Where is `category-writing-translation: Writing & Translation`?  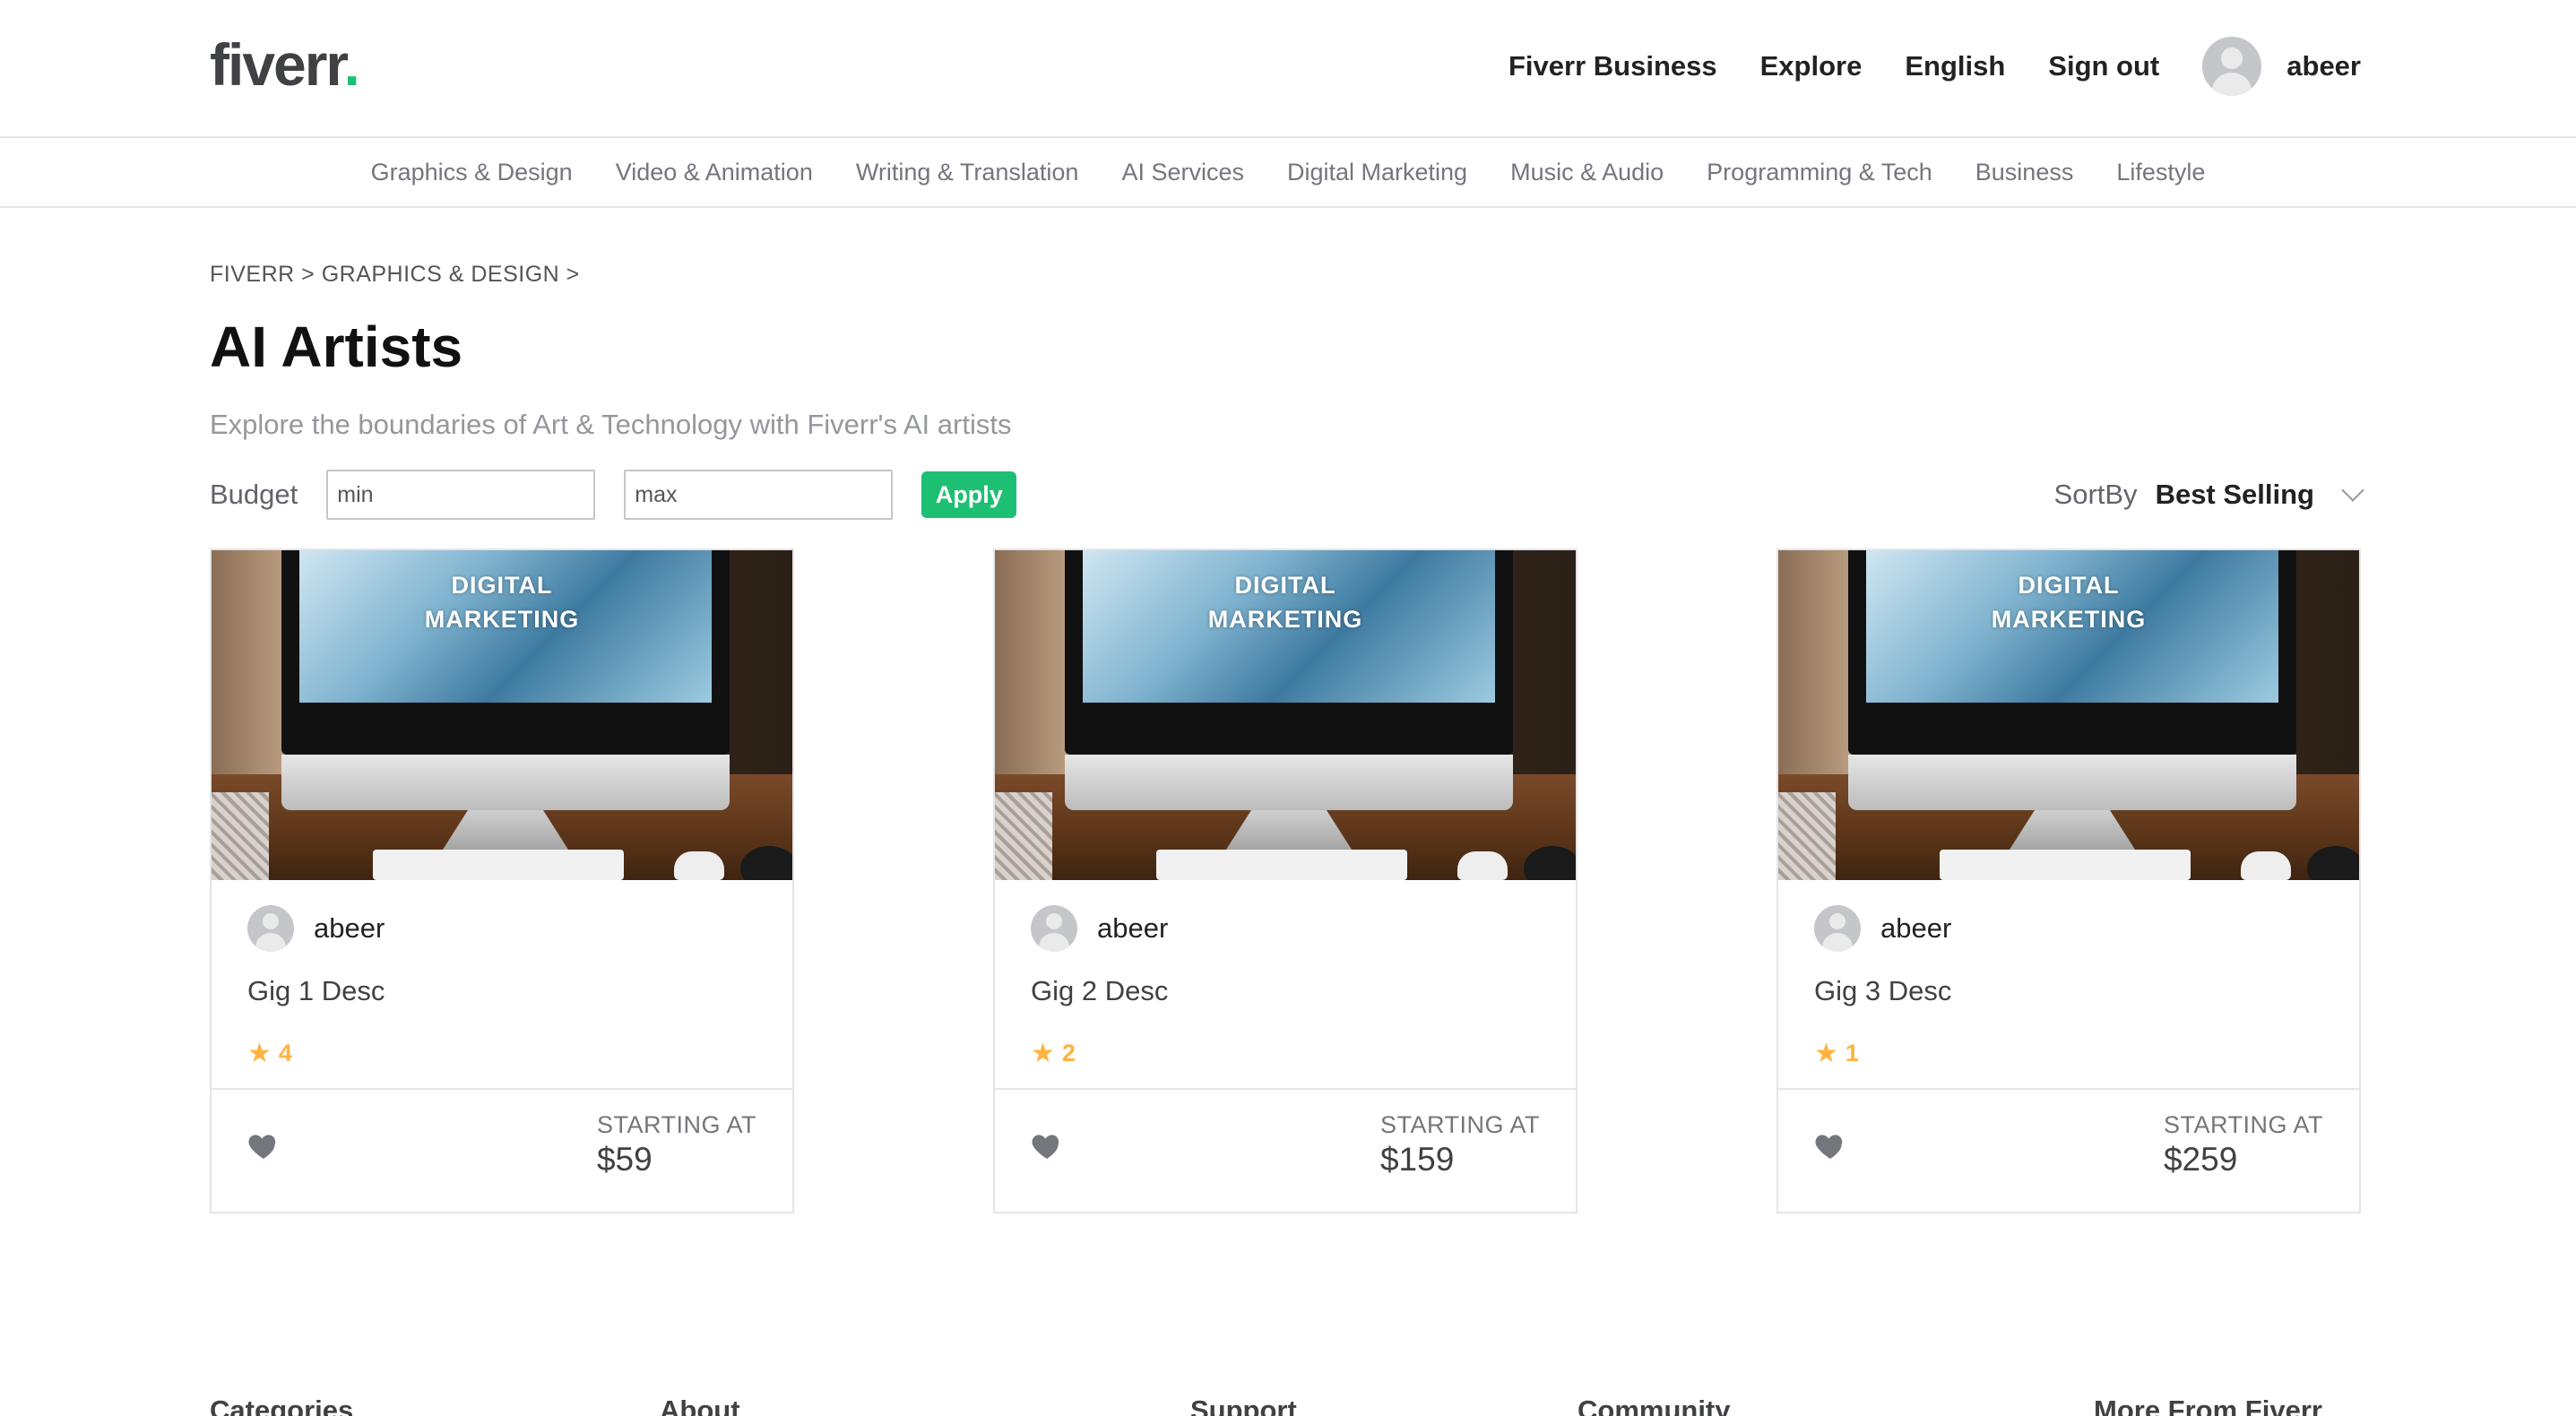
category-writing-translation: Writing & Translation is located at coordinates (967, 172).